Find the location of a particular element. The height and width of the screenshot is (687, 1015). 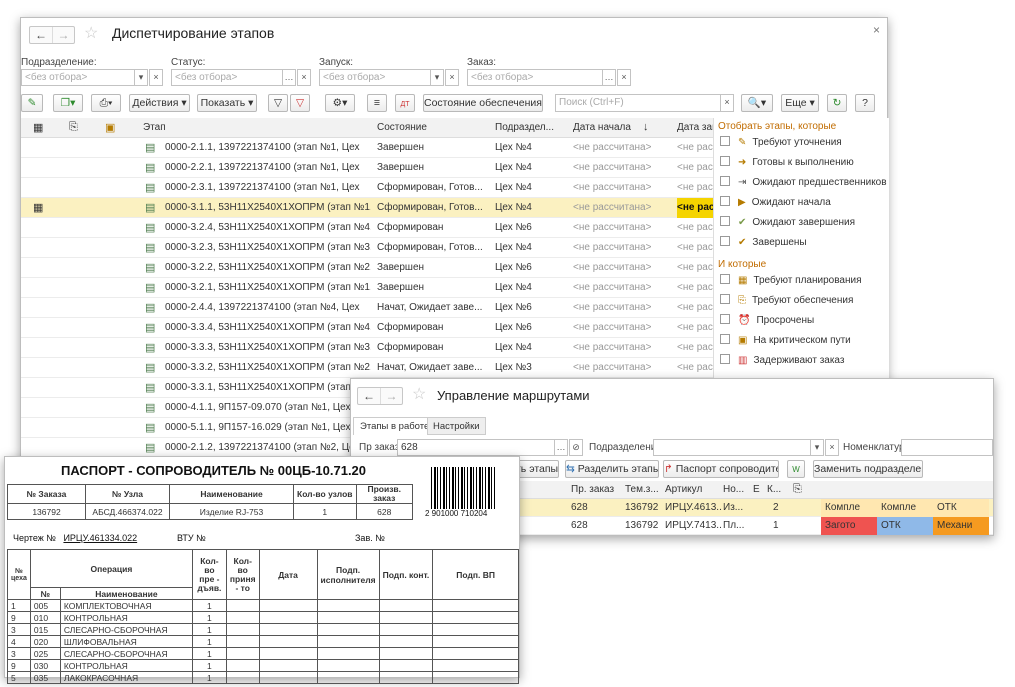

excel-button: W is located at coordinates (796, 469).